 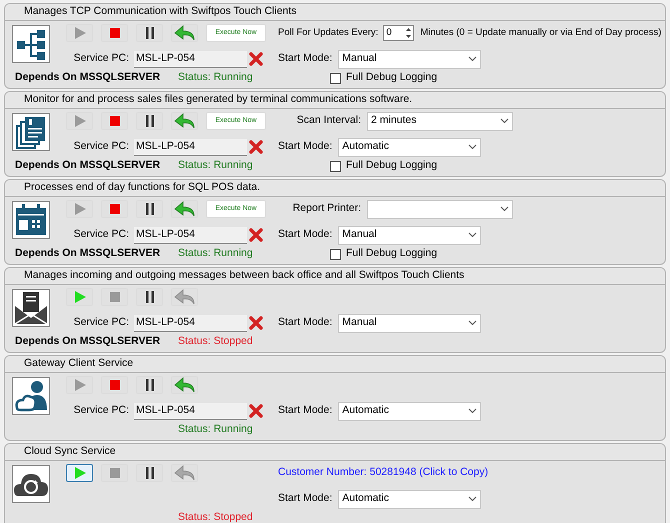 What do you see at coordinates (218, 100) in the screenshot?
I see `panel-description: Monitor for and process sales files generated by terminal communications software.` at bounding box center [218, 100].